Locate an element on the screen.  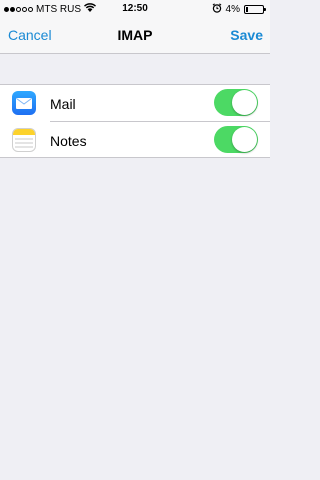
mail-app-icon is located at coordinates (24, 103).